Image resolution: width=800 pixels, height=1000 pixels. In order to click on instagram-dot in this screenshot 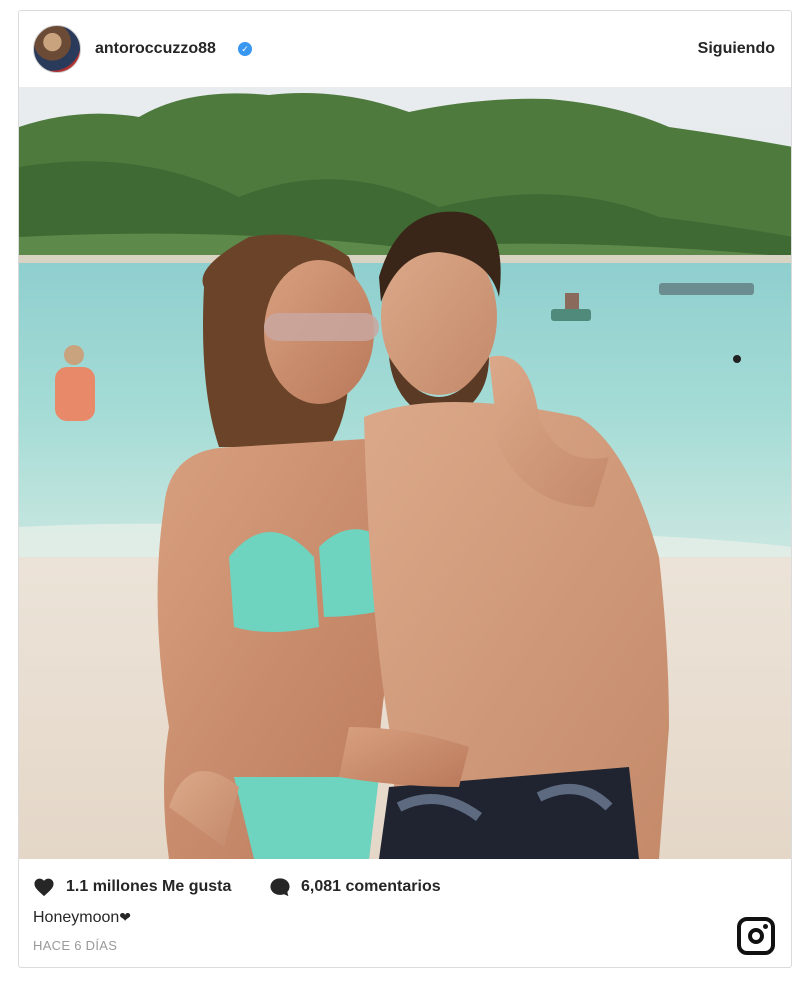, I will do `click(765, 926)`.